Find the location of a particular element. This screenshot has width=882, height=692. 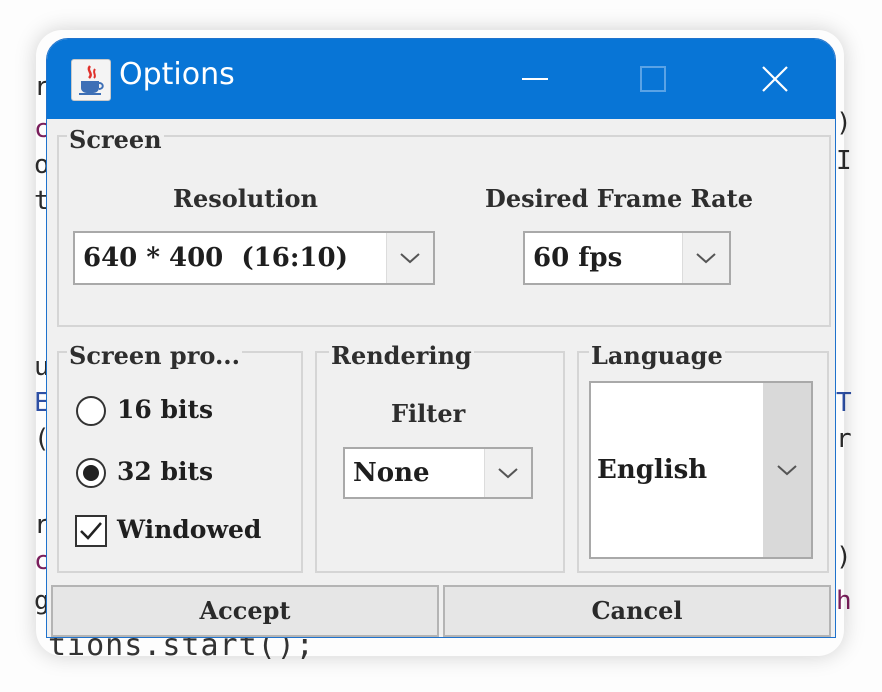

cancel-button: Cancel is located at coordinates (637, 611).